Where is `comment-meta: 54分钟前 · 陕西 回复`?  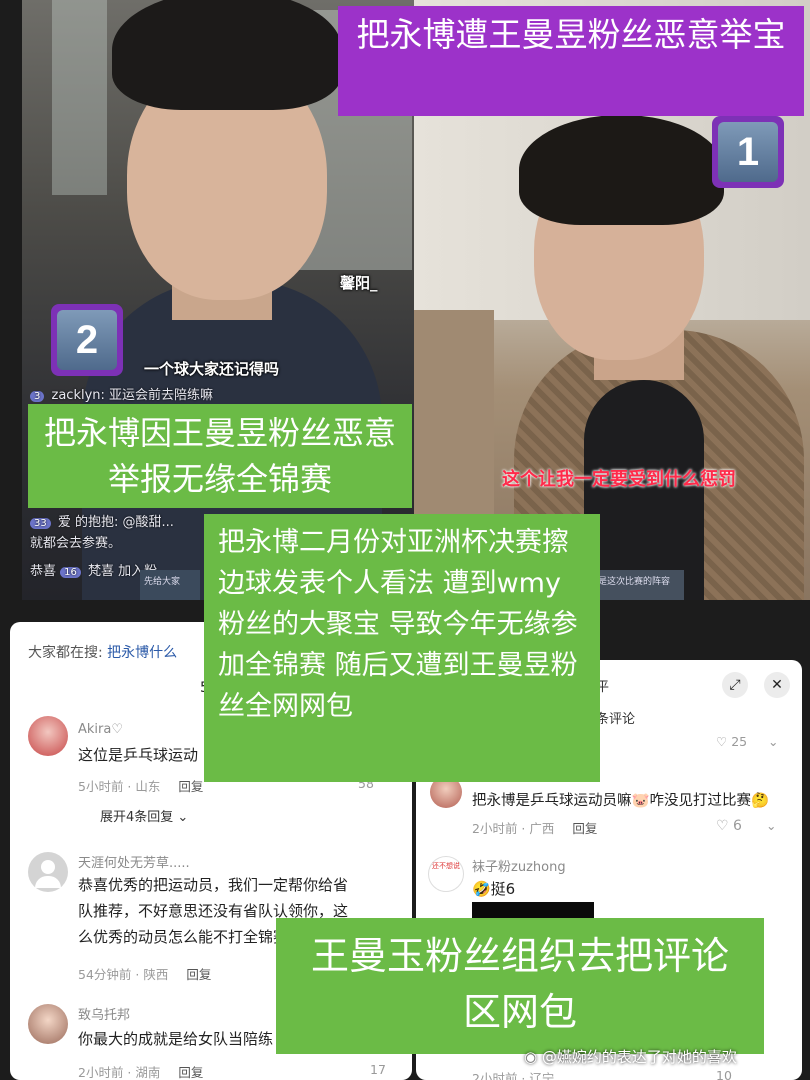 comment-meta: 54分钟前 · 陕西 回复 is located at coordinates (144, 973).